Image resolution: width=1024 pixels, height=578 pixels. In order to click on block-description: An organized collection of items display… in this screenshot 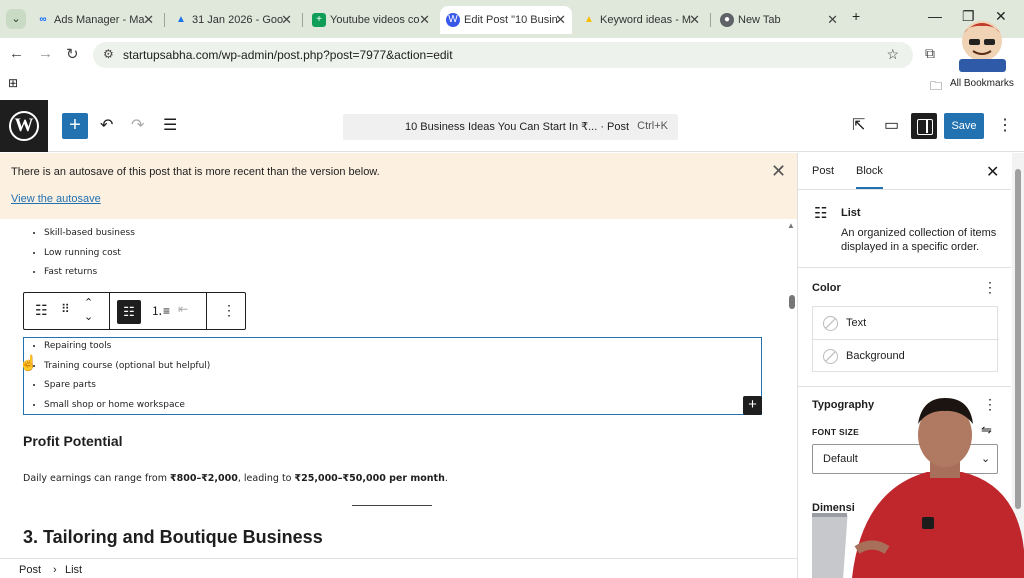, I will do `click(919, 240)`.